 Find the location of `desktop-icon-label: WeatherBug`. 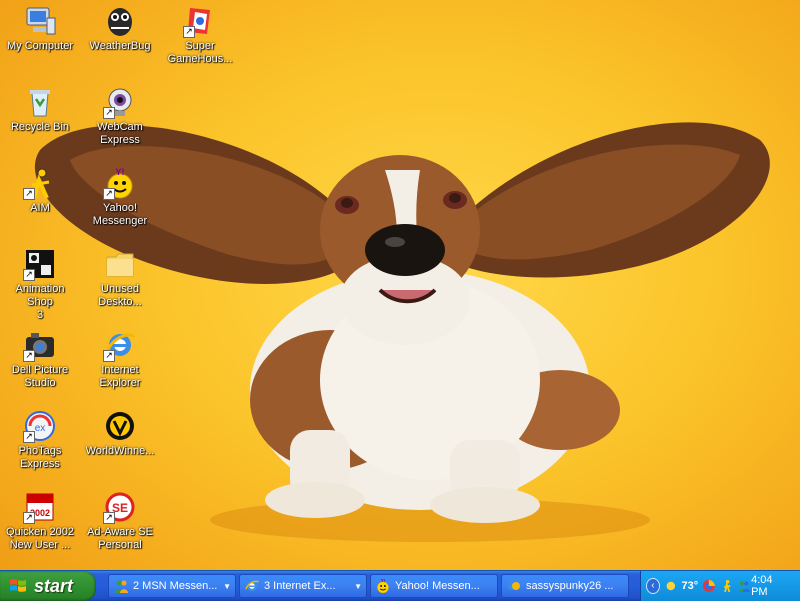

desktop-icon-label: WeatherBug is located at coordinates (120, 46).